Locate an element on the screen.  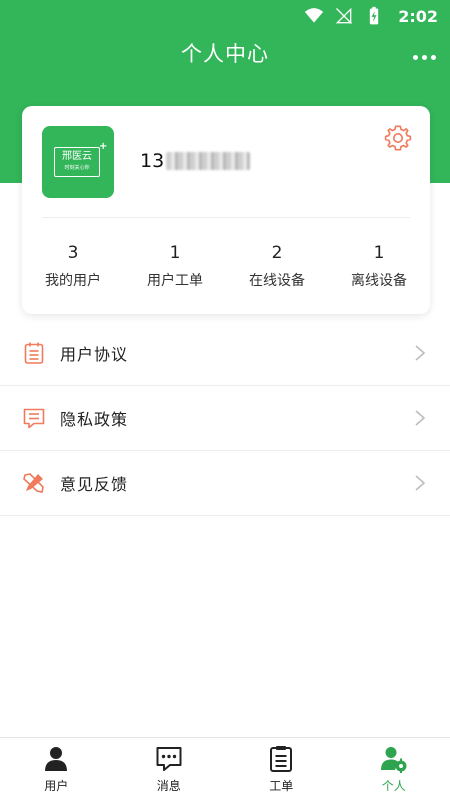
edit-tools-icon is located at coordinates (33, 483).